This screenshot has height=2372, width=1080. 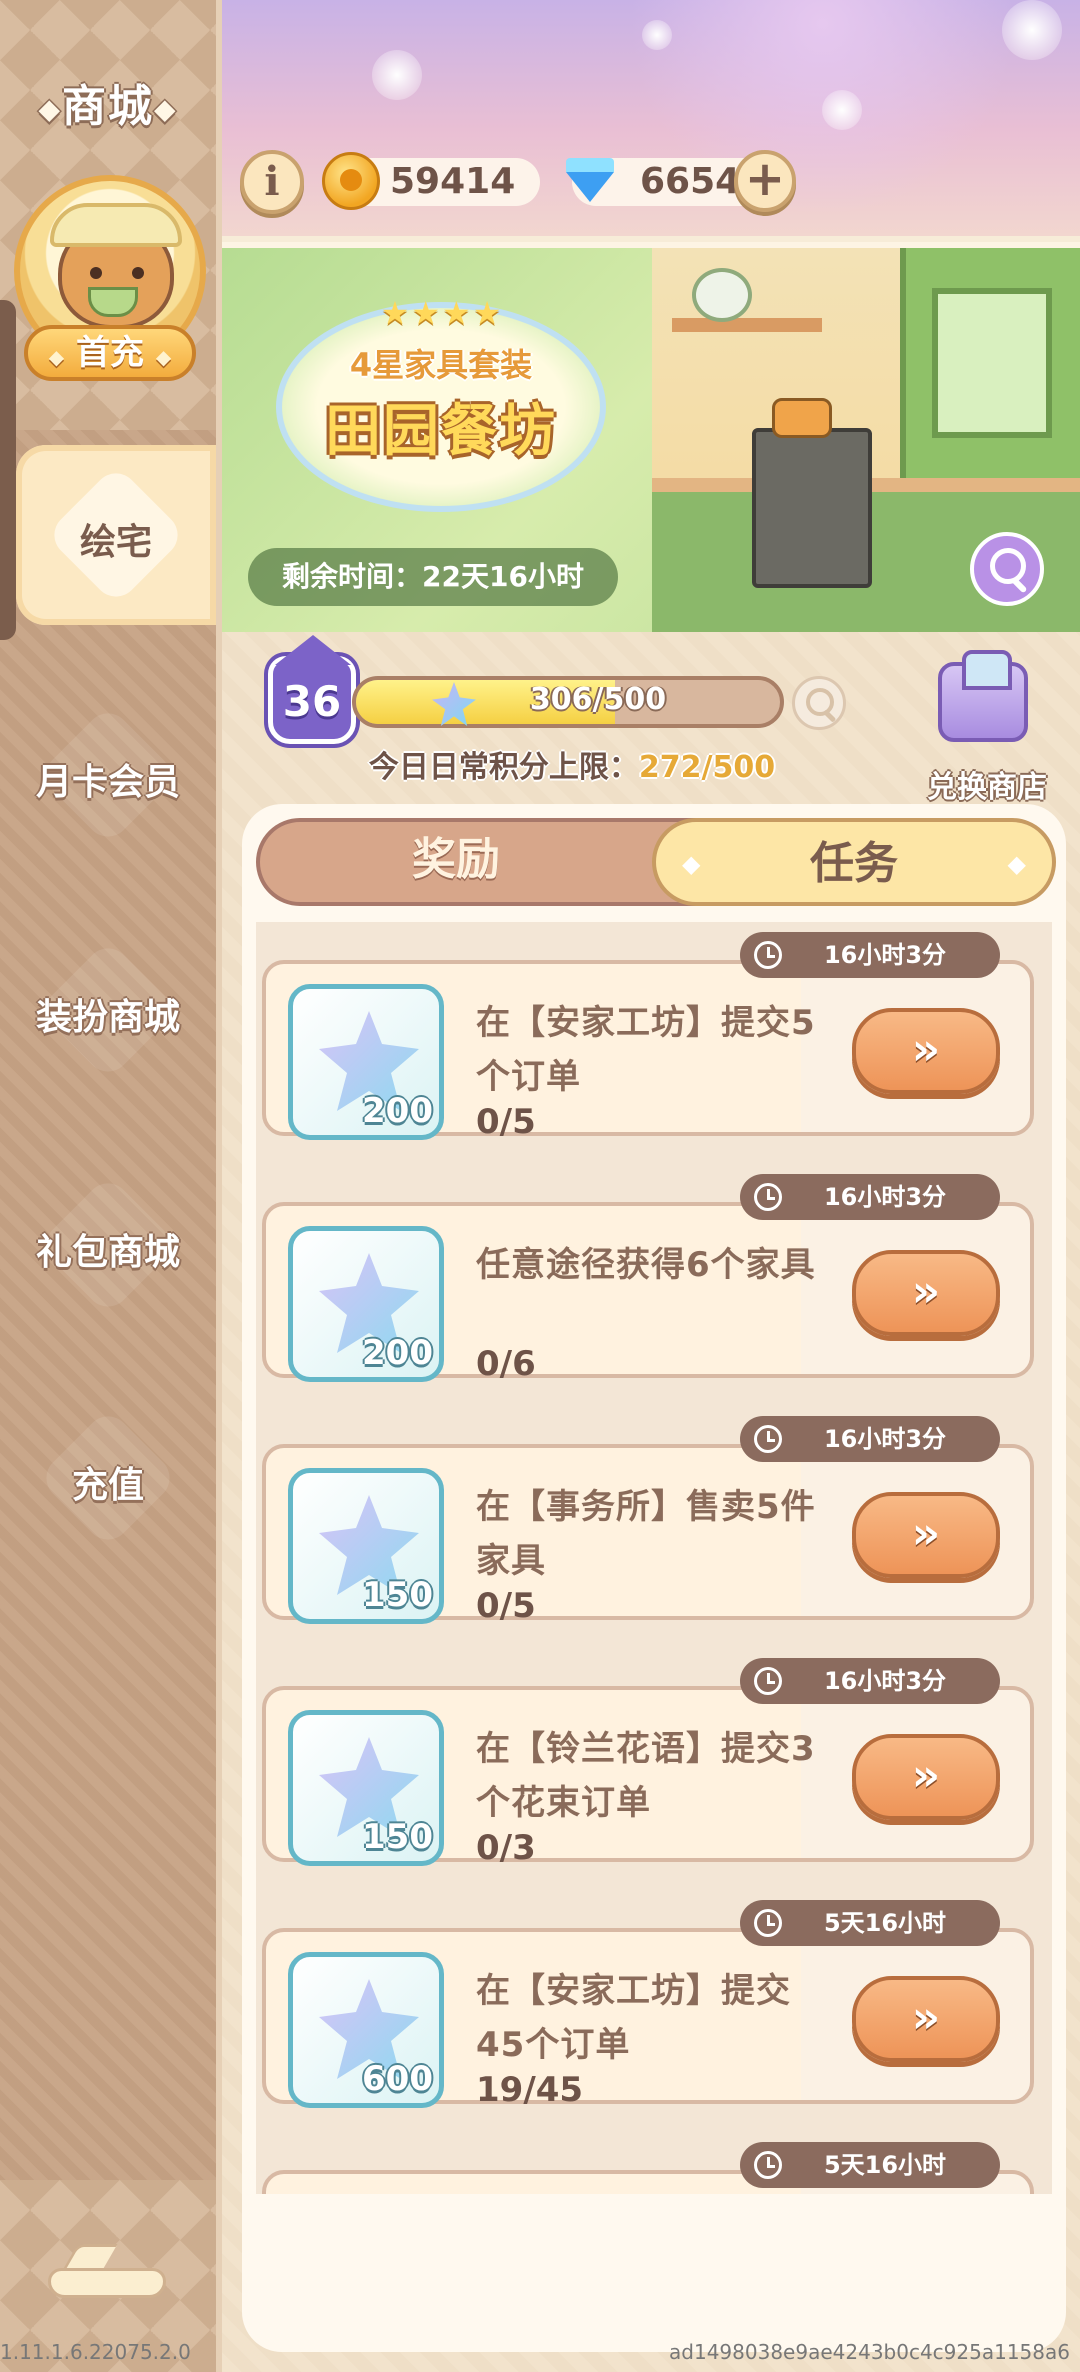 What do you see at coordinates (433, 577) in the screenshot?
I see `banner-timer: 剩余时间：22天16小时` at bounding box center [433, 577].